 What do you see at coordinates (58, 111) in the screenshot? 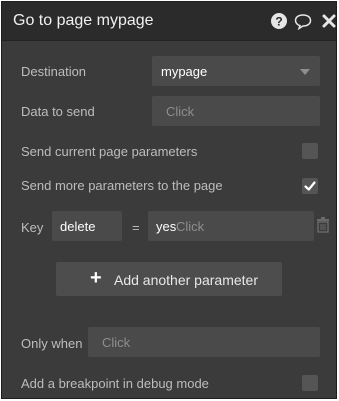
I see `data-to-send-label: Data to send` at bounding box center [58, 111].